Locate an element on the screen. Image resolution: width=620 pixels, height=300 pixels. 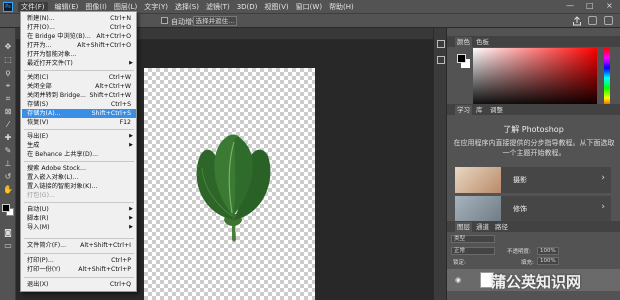
menu-item-print-one: 打印一份(Y) Alt+Shift+Ctrl+P is located at coordinates (79, 269).